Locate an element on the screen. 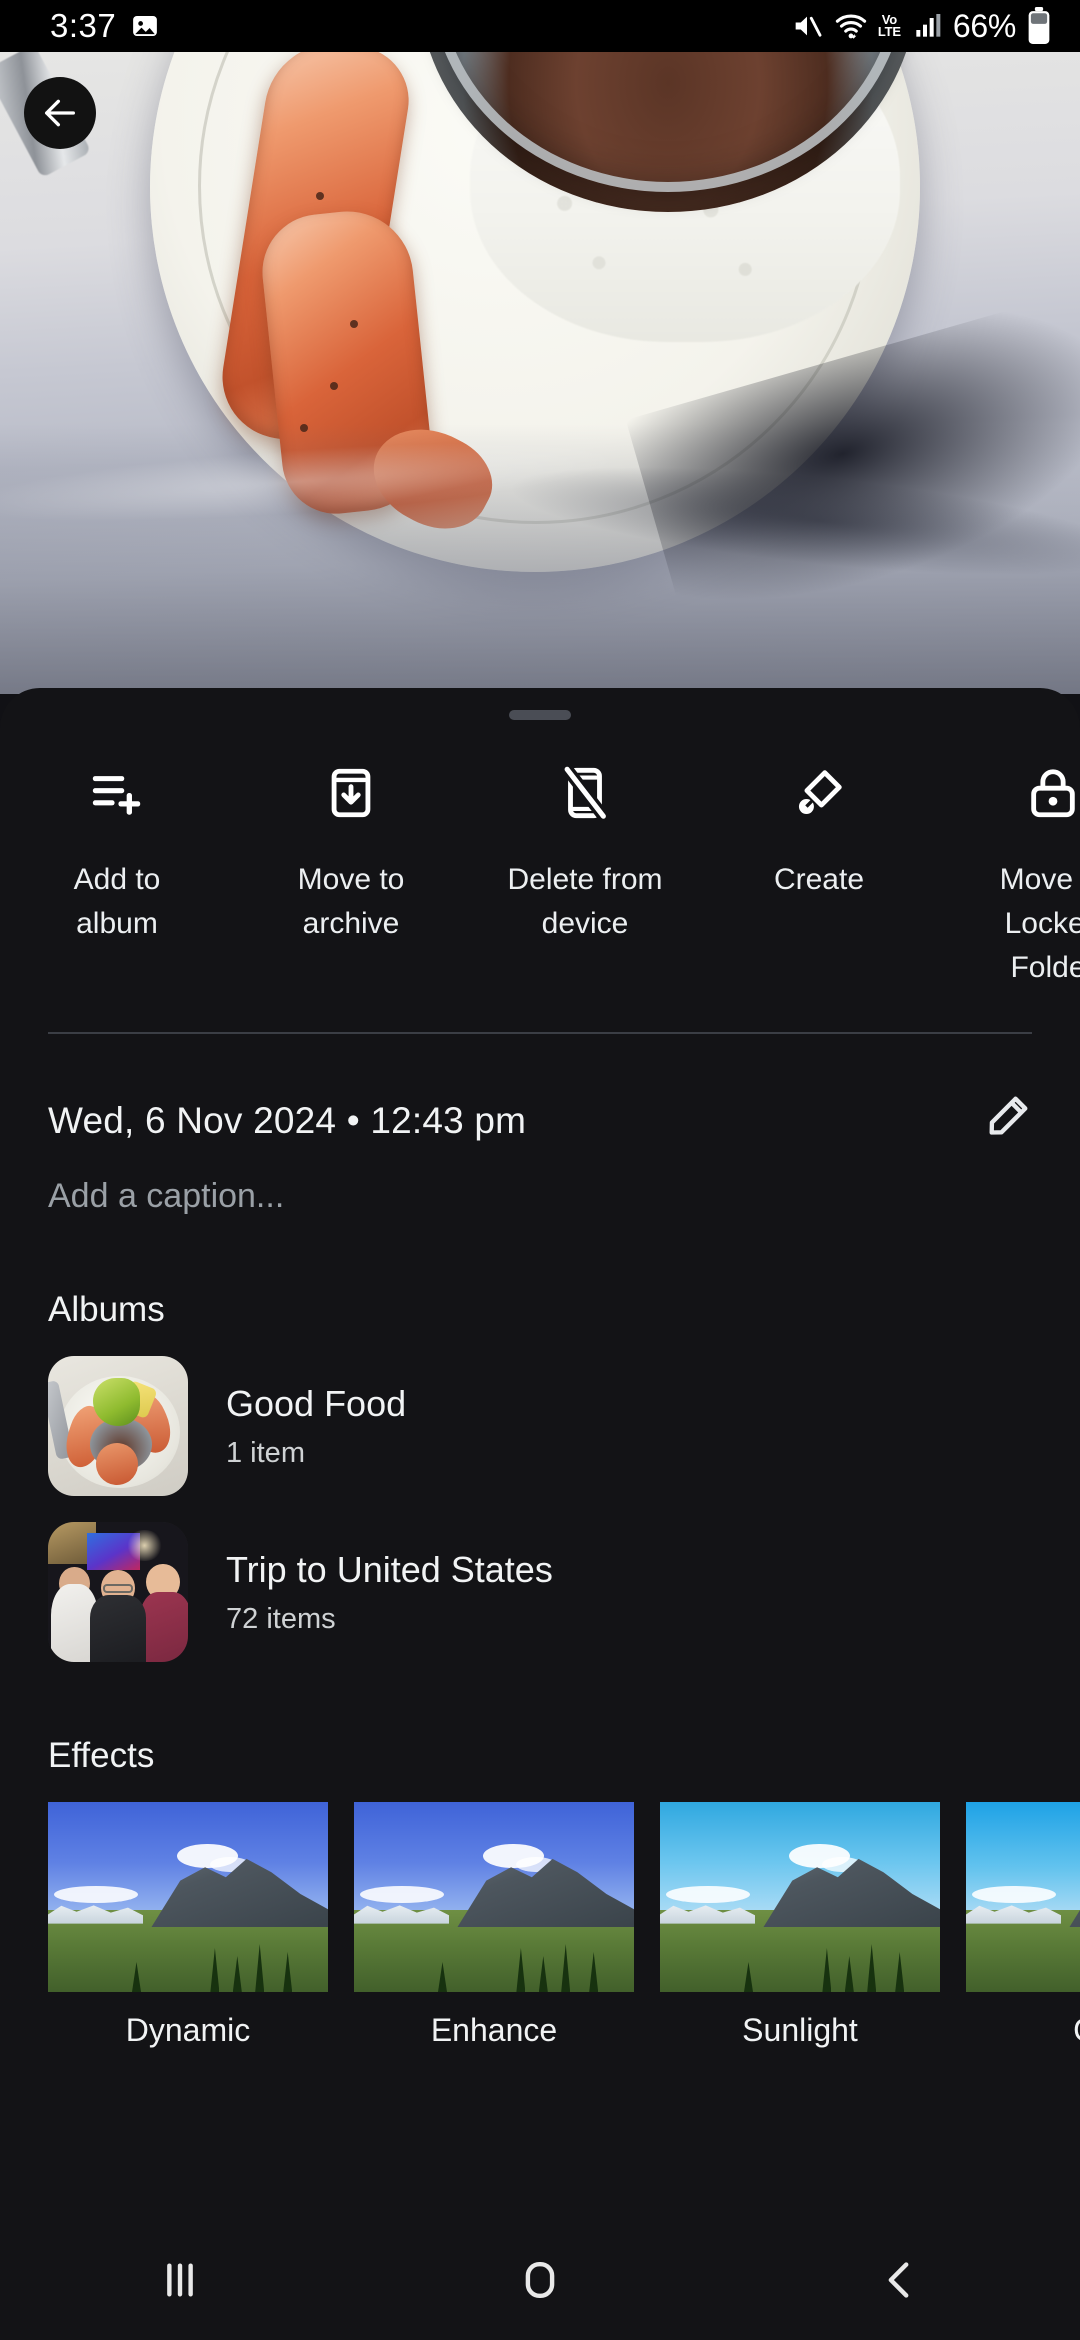 This screenshot has height=2340, width=1080. date-row: Wed, 6 Nov 2024 • 12:43 pm is located at coordinates (540, 1091).